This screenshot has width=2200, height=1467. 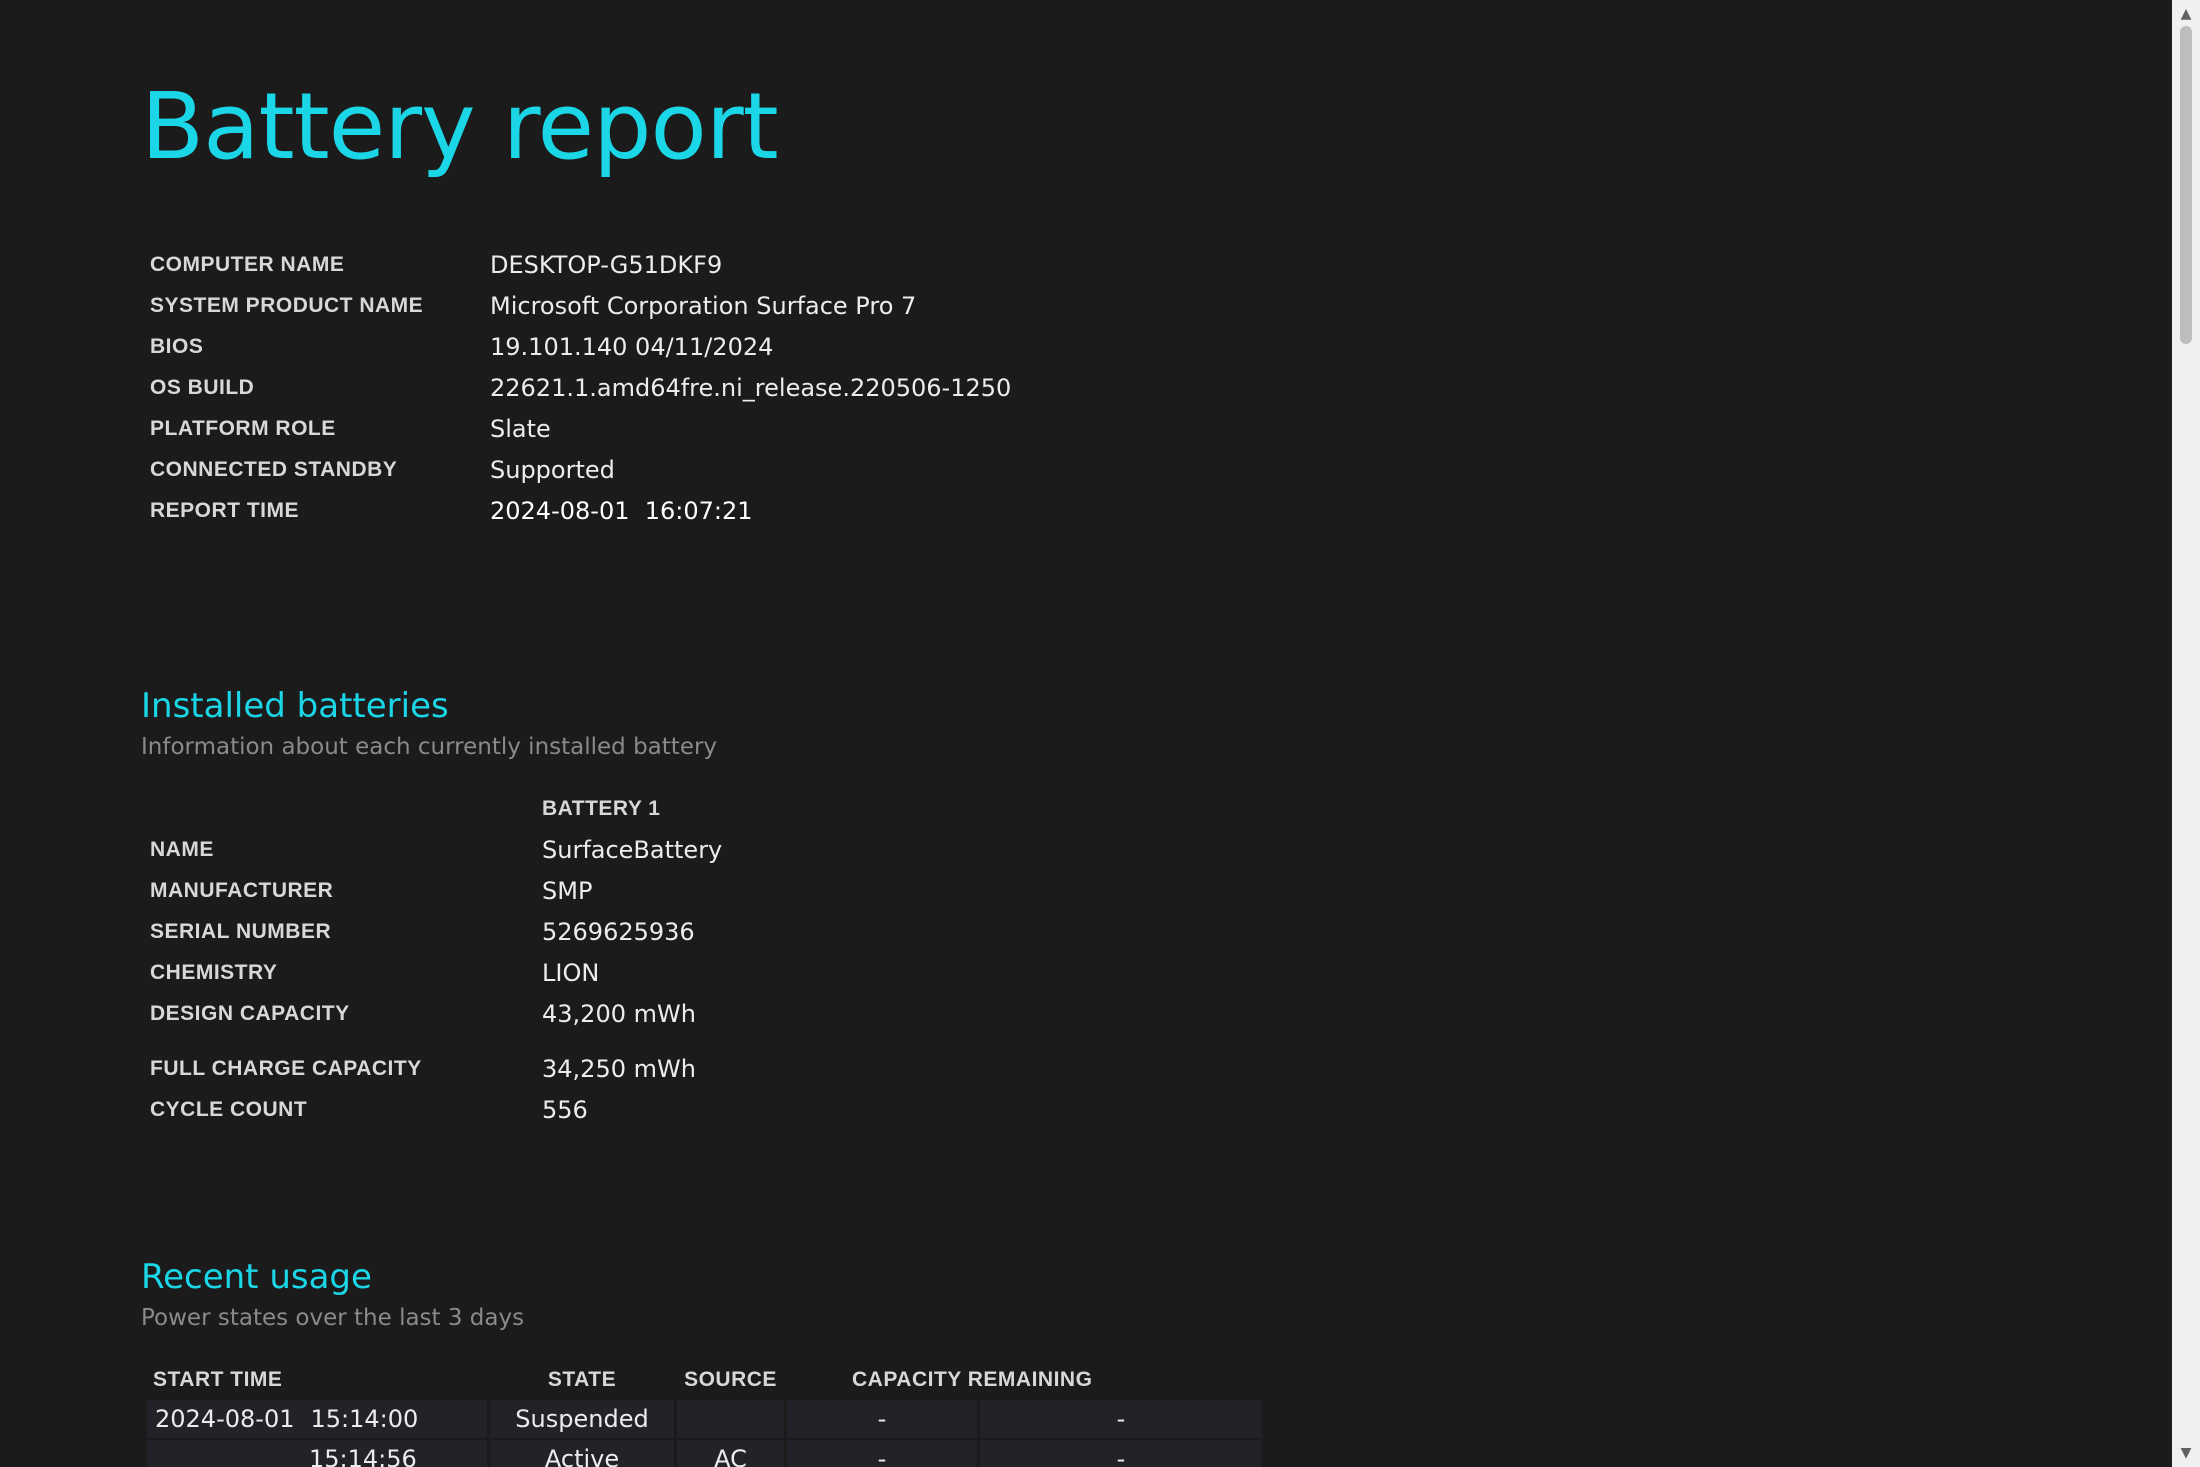 I want to click on battery-value: 5269625936, so click(x=618, y=931).